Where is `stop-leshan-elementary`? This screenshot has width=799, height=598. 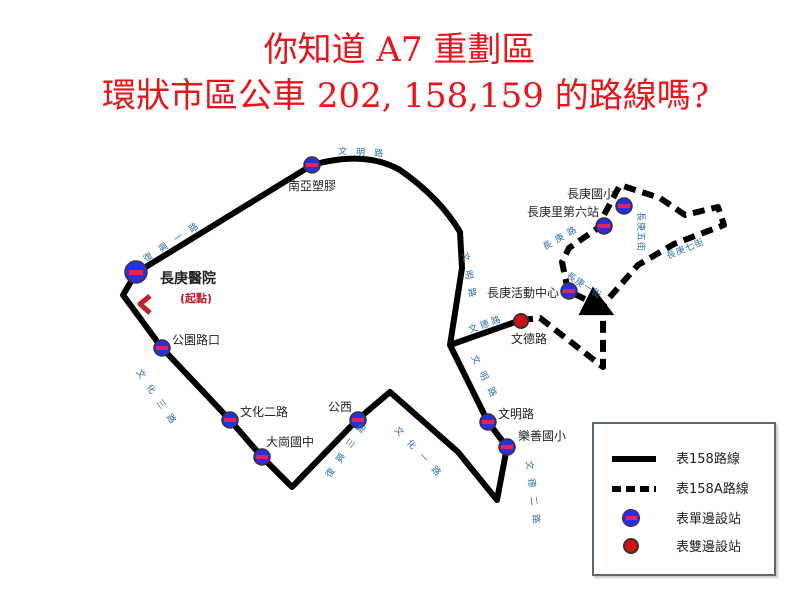 stop-leshan-elementary is located at coordinates (507, 447).